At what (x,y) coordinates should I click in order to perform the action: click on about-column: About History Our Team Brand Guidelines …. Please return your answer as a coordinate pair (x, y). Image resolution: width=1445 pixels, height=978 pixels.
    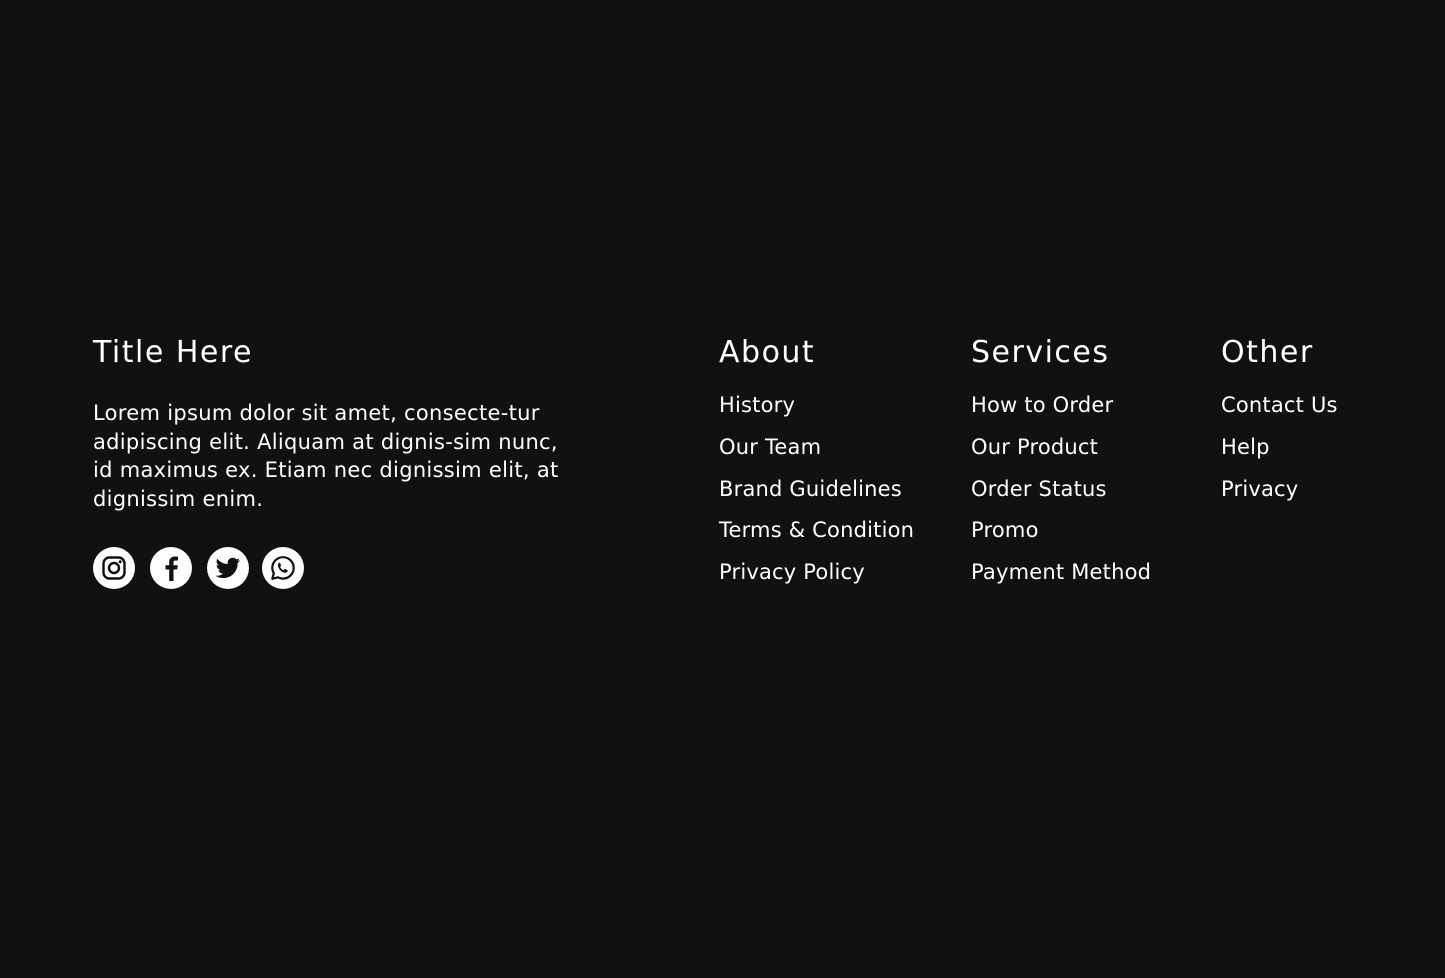
    Looking at the image, I should click on (816, 467).